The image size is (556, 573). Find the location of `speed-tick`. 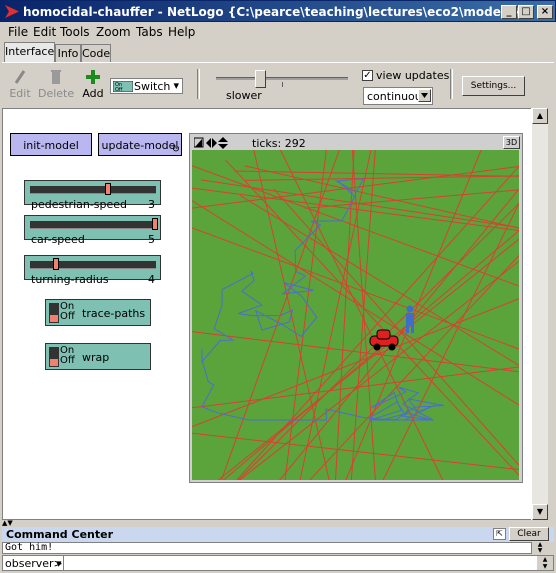

speed-tick is located at coordinates (282, 84).